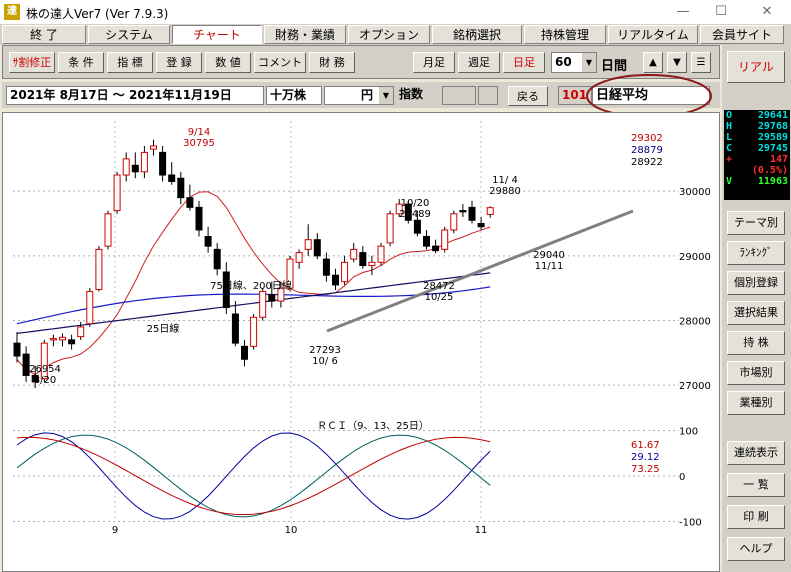 The image size is (791, 572). Describe the element at coordinates (721, 12) in the screenshot. I see `maximize-button: ☐` at that location.